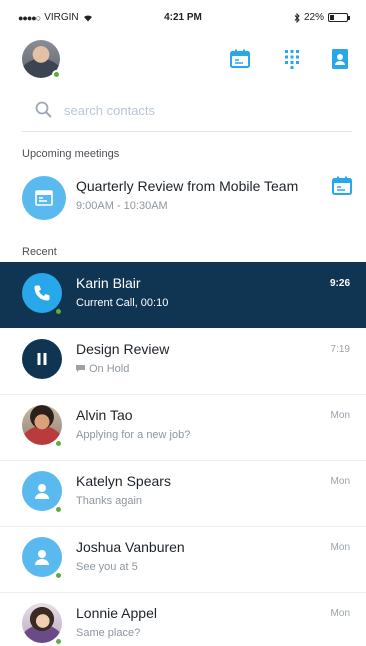 This screenshot has height=646, width=366. Describe the element at coordinates (109, 501) in the screenshot. I see `last-message: Thanks again` at that location.